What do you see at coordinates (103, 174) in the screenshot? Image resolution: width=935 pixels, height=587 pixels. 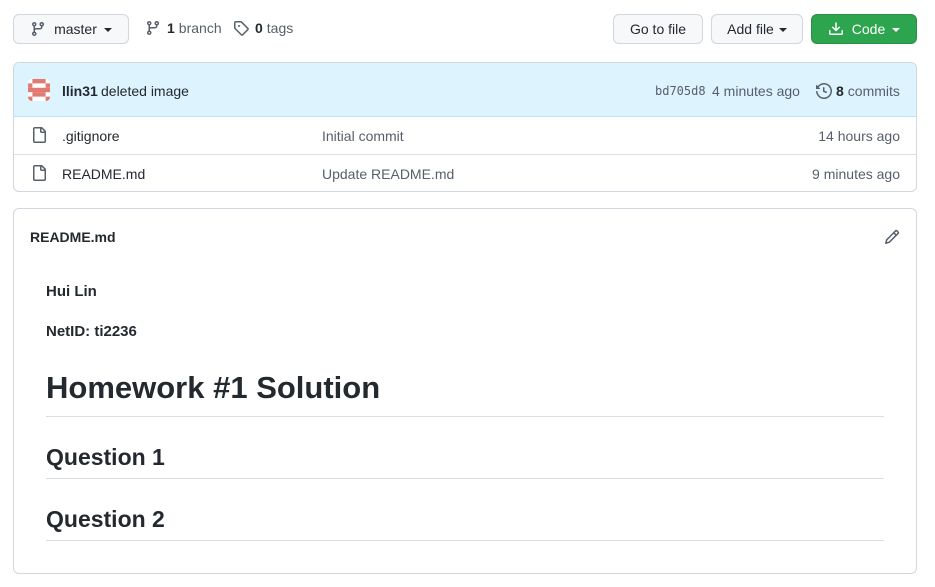 I see `file-name: README.md` at bounding box center [103, 174].